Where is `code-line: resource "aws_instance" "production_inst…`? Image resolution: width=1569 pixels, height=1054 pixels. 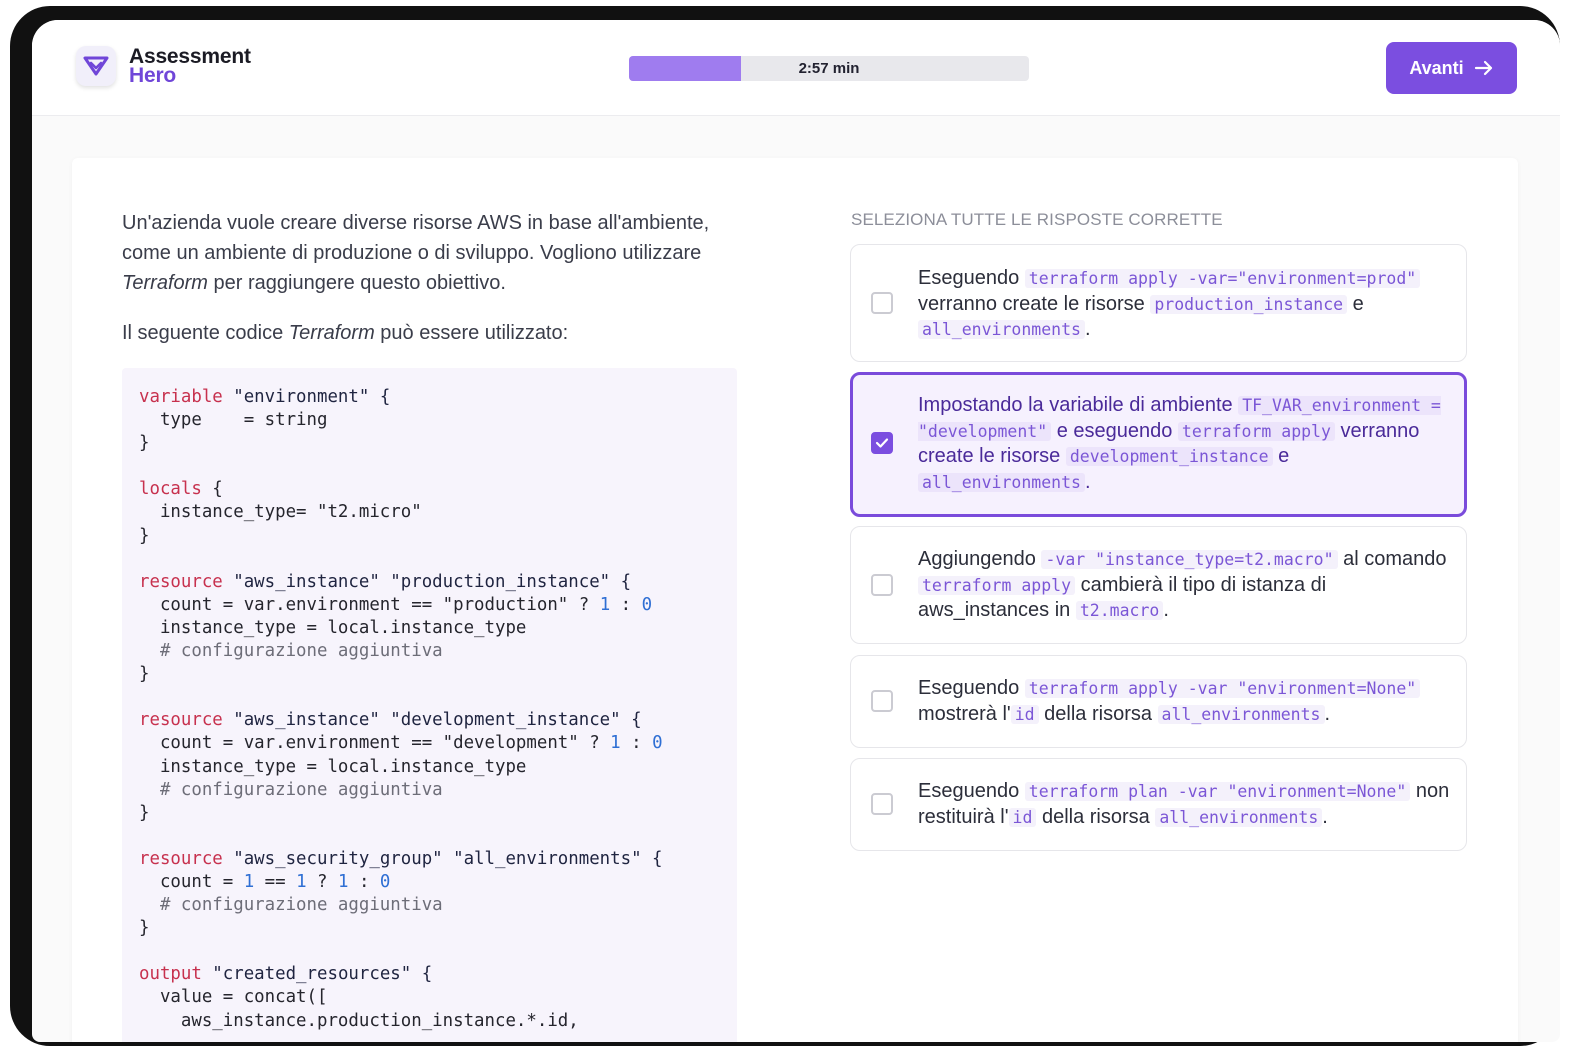
code-line: resource "aws_instance" "production_inst… is located at coordinates (385, 581).